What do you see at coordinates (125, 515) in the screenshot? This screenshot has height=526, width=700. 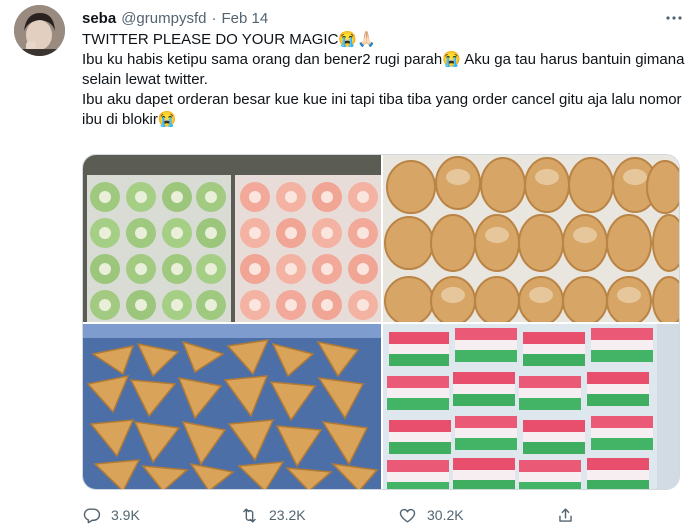 I see `reply-count: 3.9K` at bounding box center [125, 515].